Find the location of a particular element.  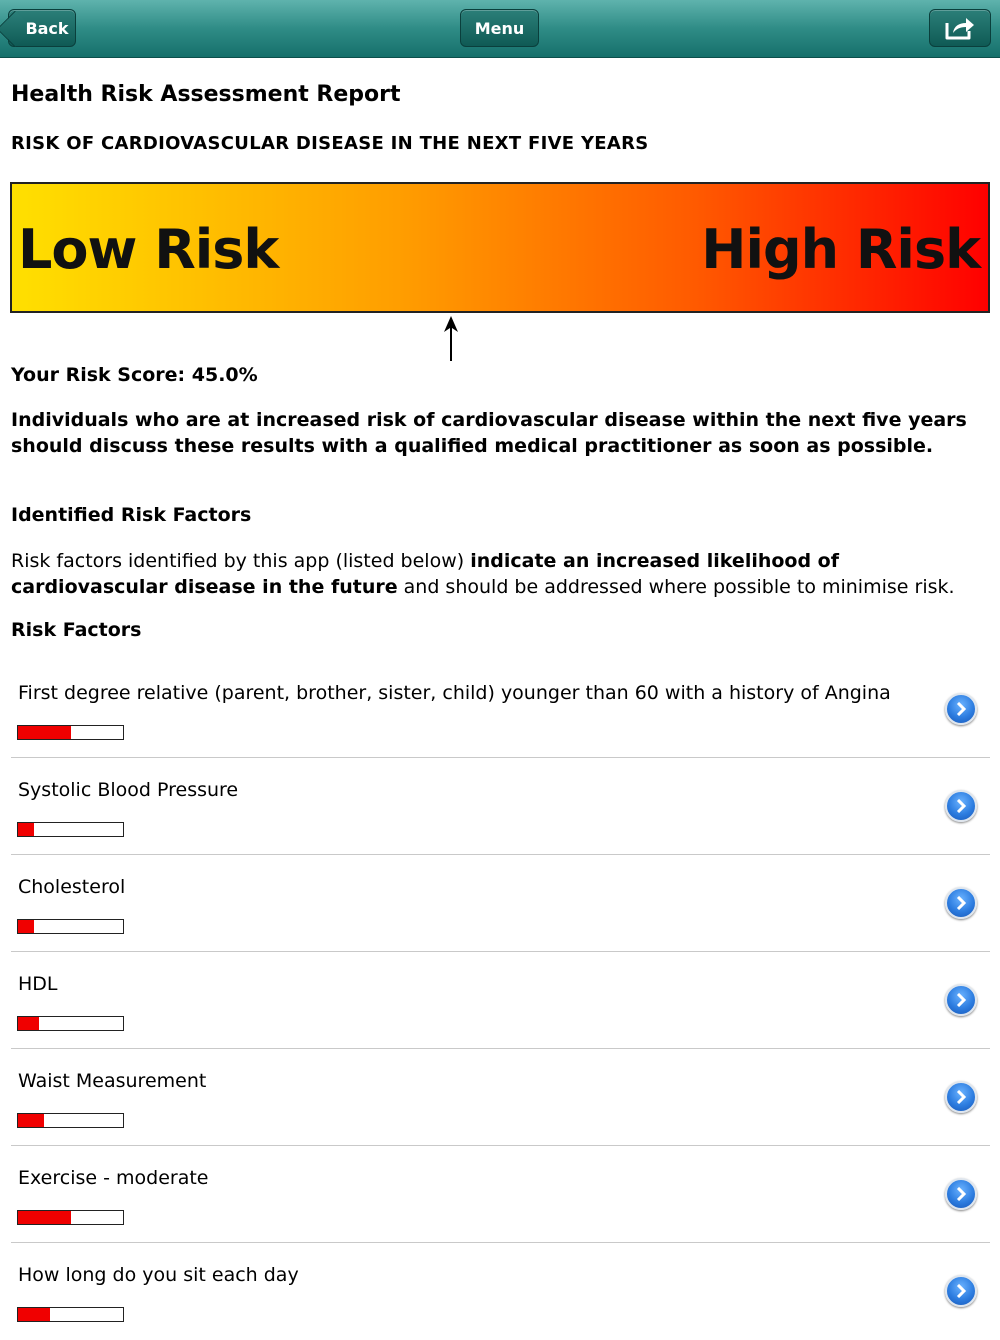

risk-score-text: Your Risk Score: 45.0% is located at coordinates (134, 375).